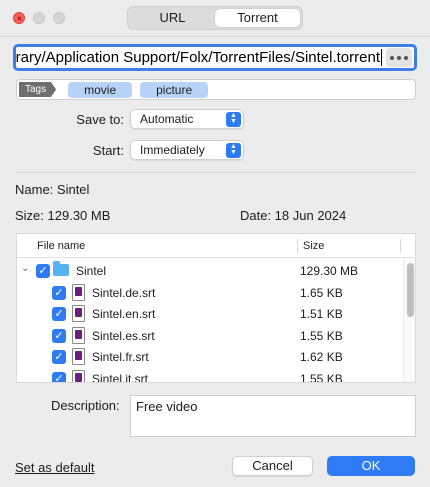  Describe the element at coordinates (120, 357) in the screenshot. I see `file-name: Sintel.fr.srt` at that location.